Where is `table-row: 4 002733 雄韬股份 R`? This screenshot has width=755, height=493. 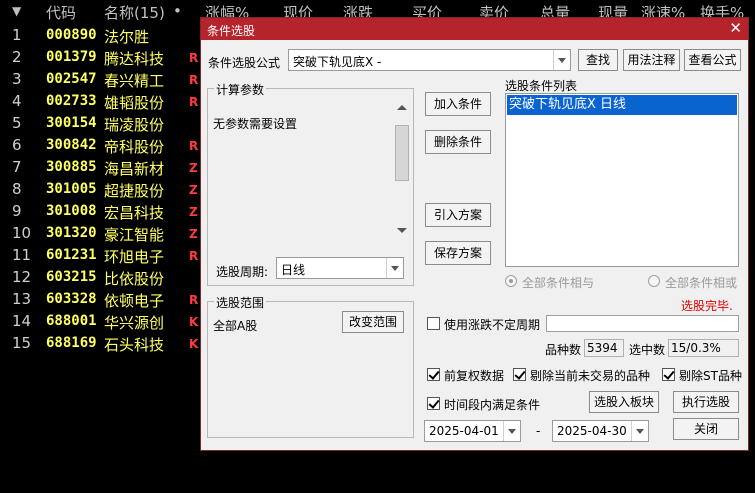 table-row: 4 002733 雄韬股份 R is located at coordinates (105, 101).